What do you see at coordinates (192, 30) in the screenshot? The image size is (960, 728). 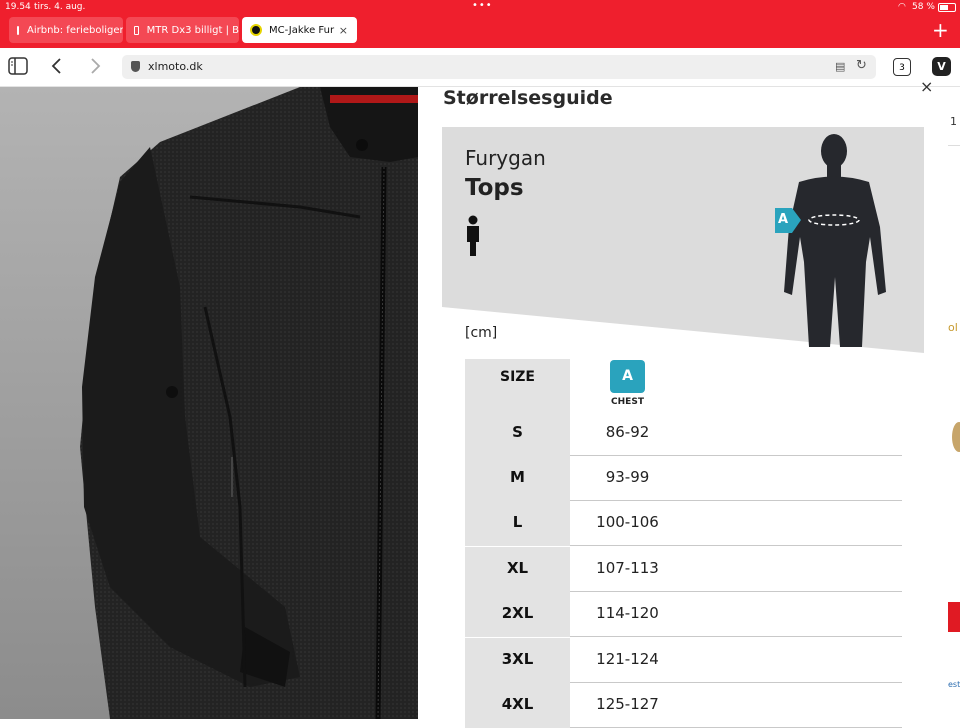 I see `tab-label: MTR Dx3 billigt | B` at bounding box center [192, 30].